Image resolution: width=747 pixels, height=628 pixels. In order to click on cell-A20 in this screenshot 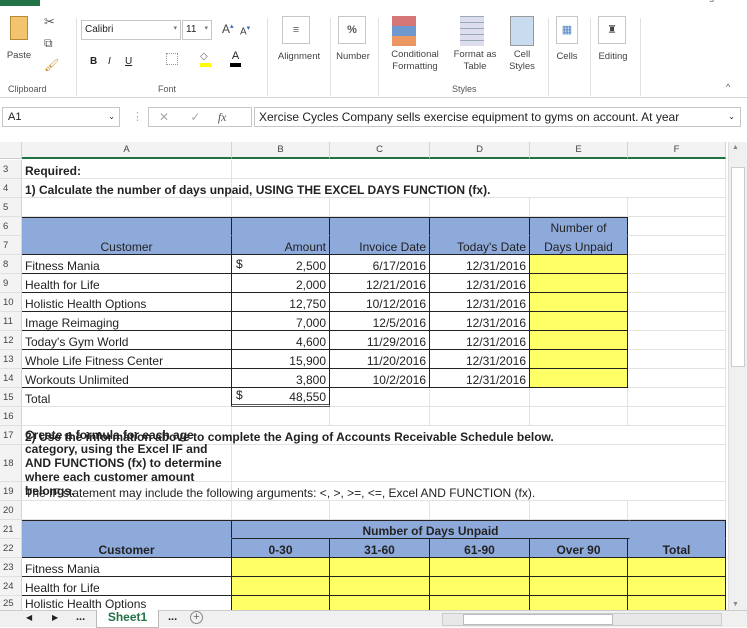, I will do `click(127, 510)`.